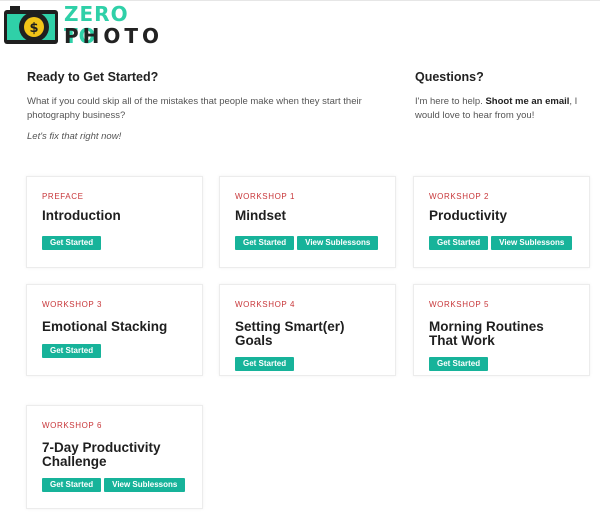 The image size is (600, 520). Describe the element at coordinates (504, 216) in the screenshot. I see `card-title: Productivity` at that location.